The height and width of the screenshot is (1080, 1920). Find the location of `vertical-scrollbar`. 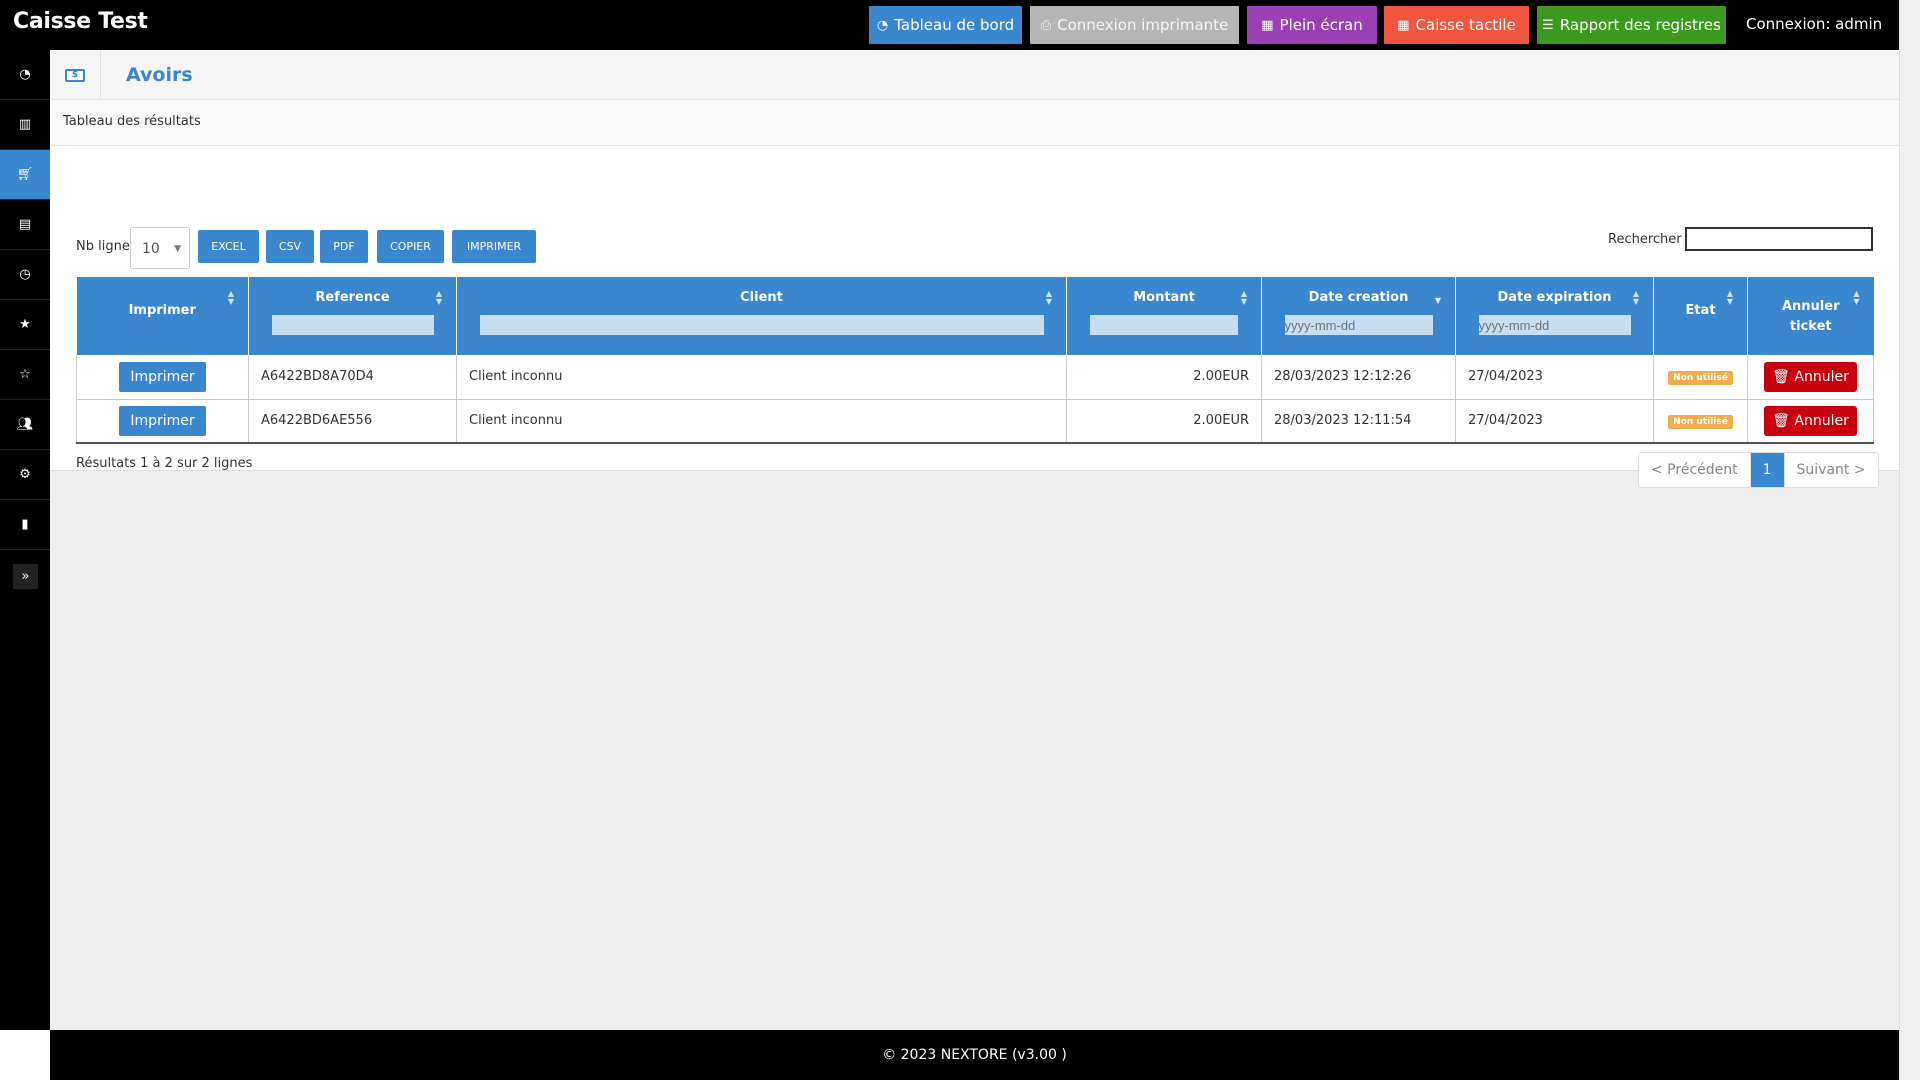

vertical-scrollbar is located at coordinates (1909, 540).